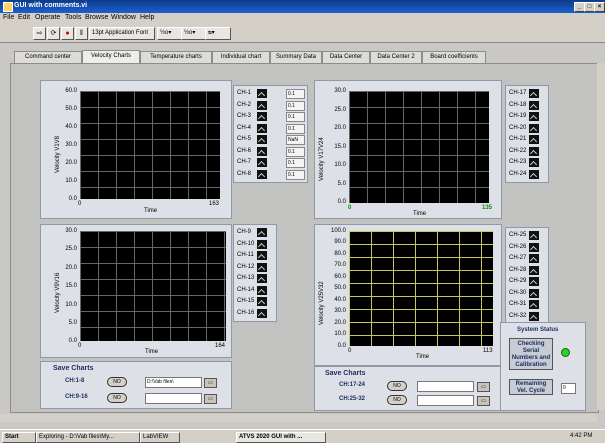  I want to click on tab-temperature-charts: Temperature charts, so click(176, 57).